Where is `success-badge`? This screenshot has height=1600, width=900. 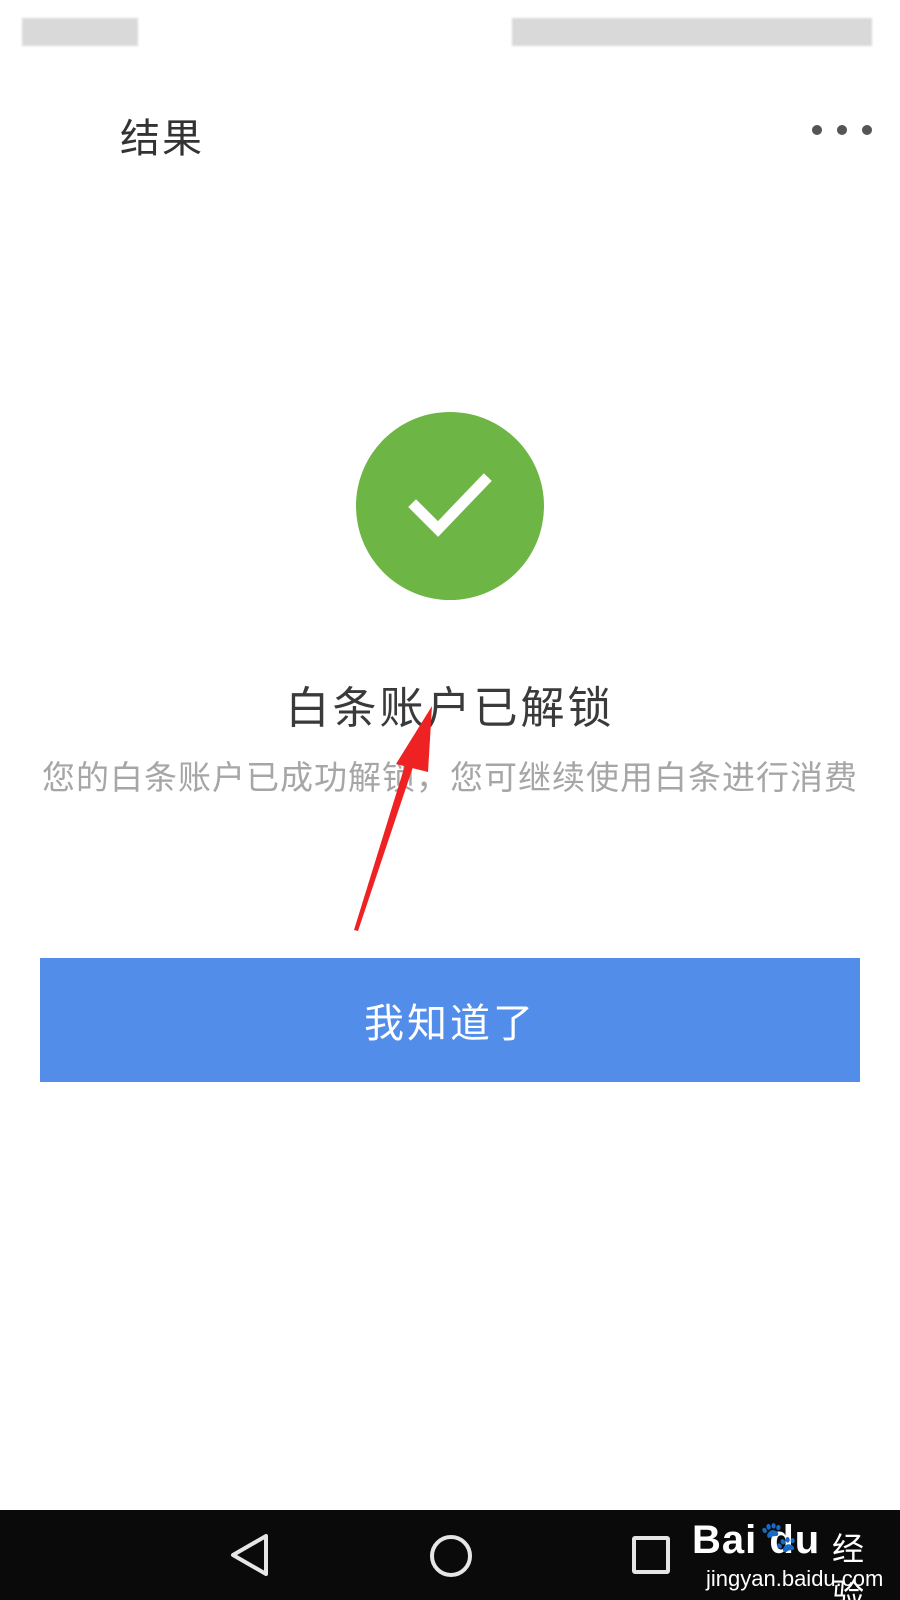 success-badge is located at coordinates (450, 506).